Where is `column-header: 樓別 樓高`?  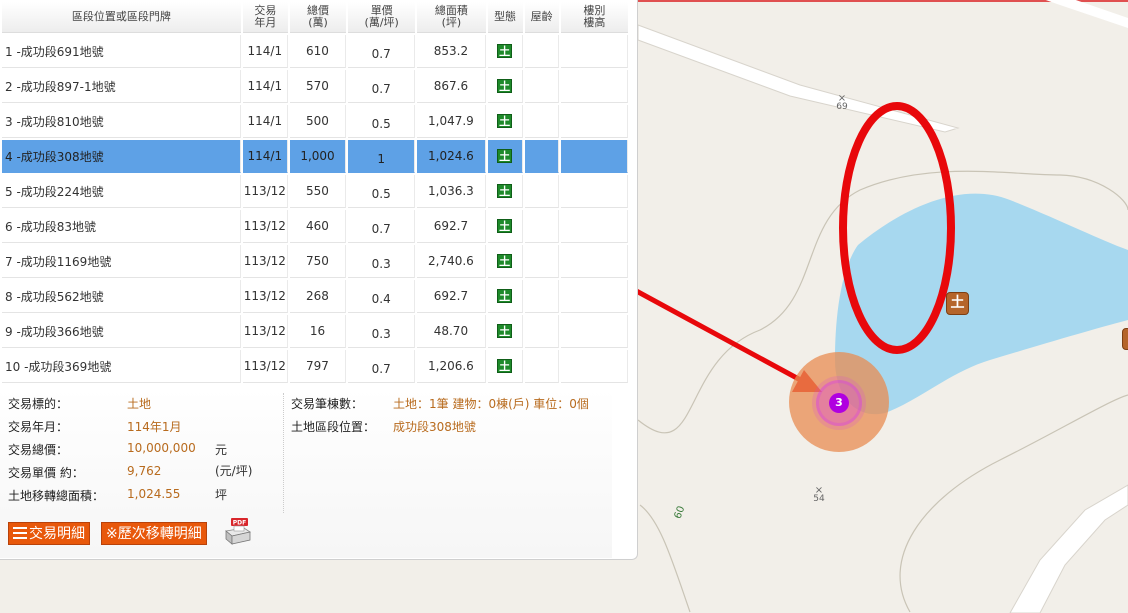
column-header: 樓別 樓高 is located at coordinates (594, 17).